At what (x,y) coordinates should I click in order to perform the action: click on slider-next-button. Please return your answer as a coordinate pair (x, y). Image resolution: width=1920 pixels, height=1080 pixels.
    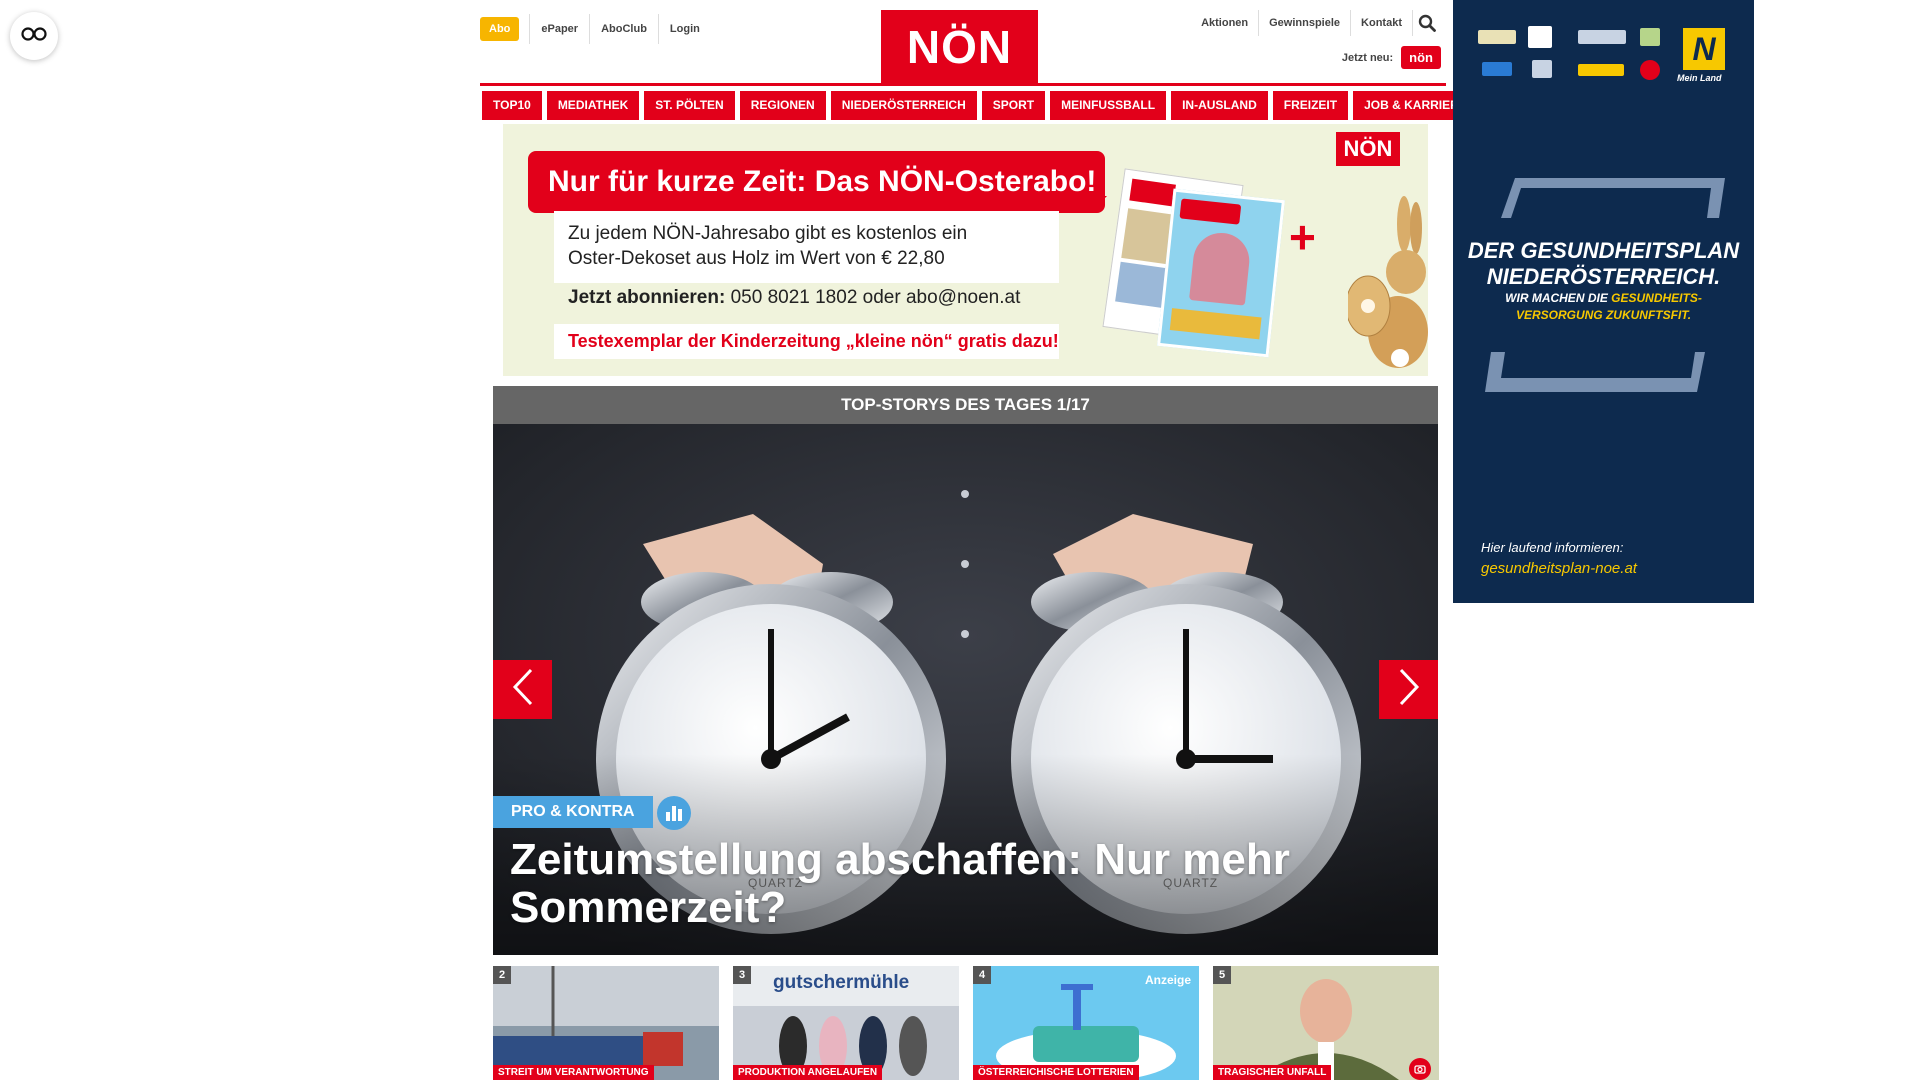
    Looking at the image, I should click on (1408, 689).